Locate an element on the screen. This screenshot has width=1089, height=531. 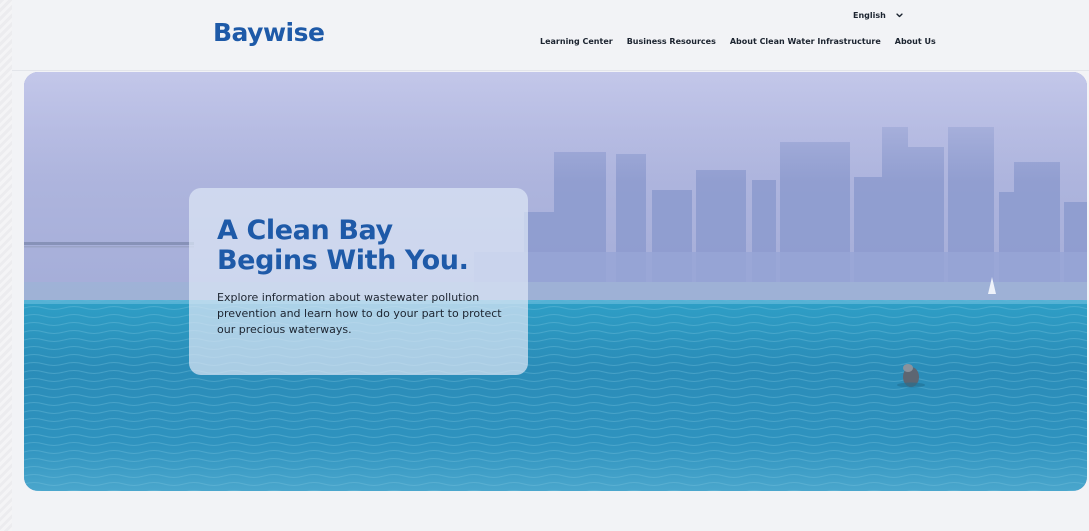
language-label: English is located at coordinates (869, 15).